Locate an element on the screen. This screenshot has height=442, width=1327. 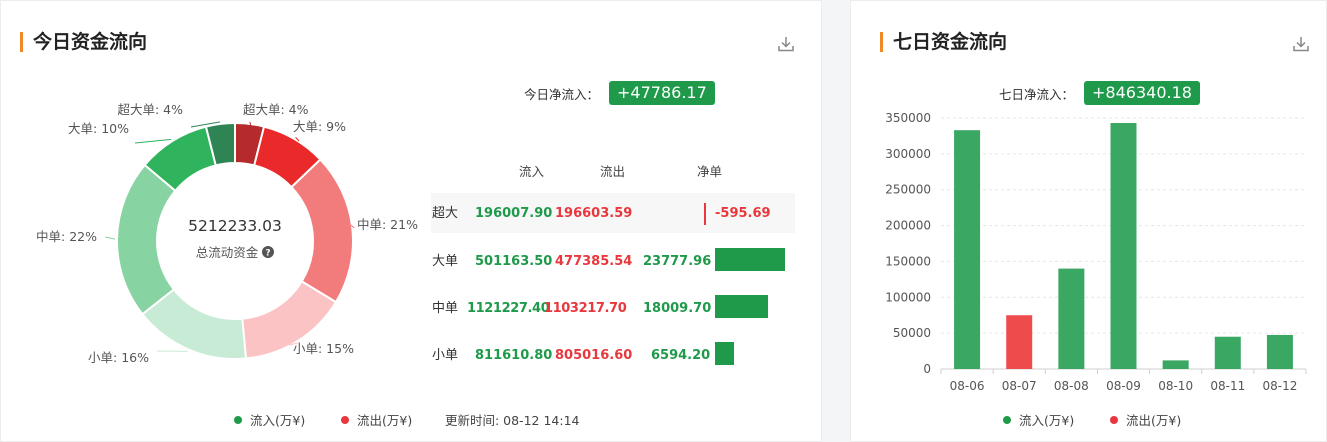
x-tick-labels: 08-06 08-07 08-08 08-09 08-10 08-11 08-12 is located at coordinates (1123, 381).